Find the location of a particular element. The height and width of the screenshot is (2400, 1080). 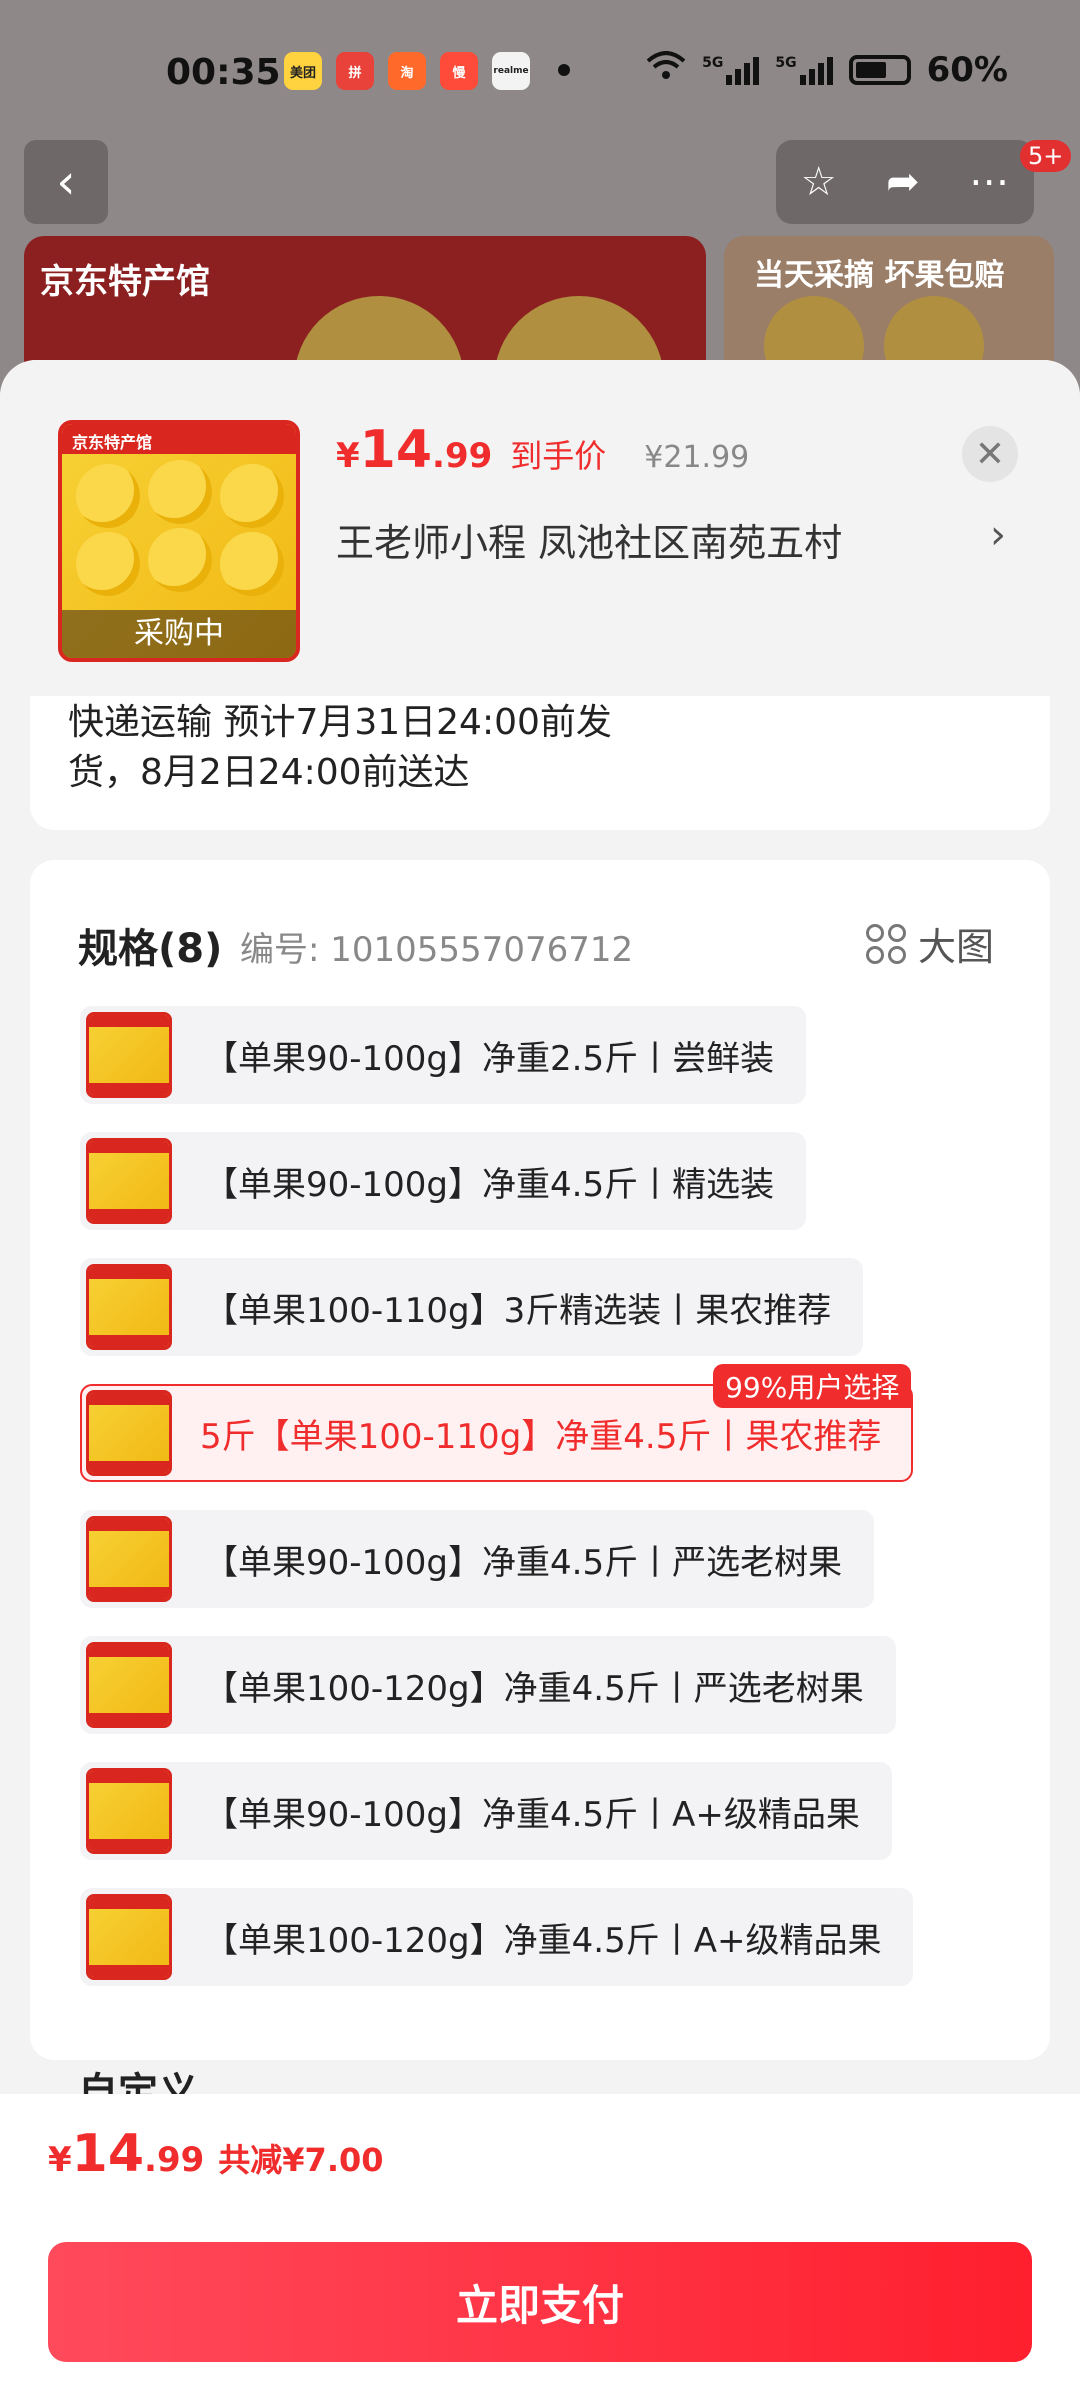

footer-price: ¥ 14 .99 共减¥7.00 is located at coordinates (216, 2154).